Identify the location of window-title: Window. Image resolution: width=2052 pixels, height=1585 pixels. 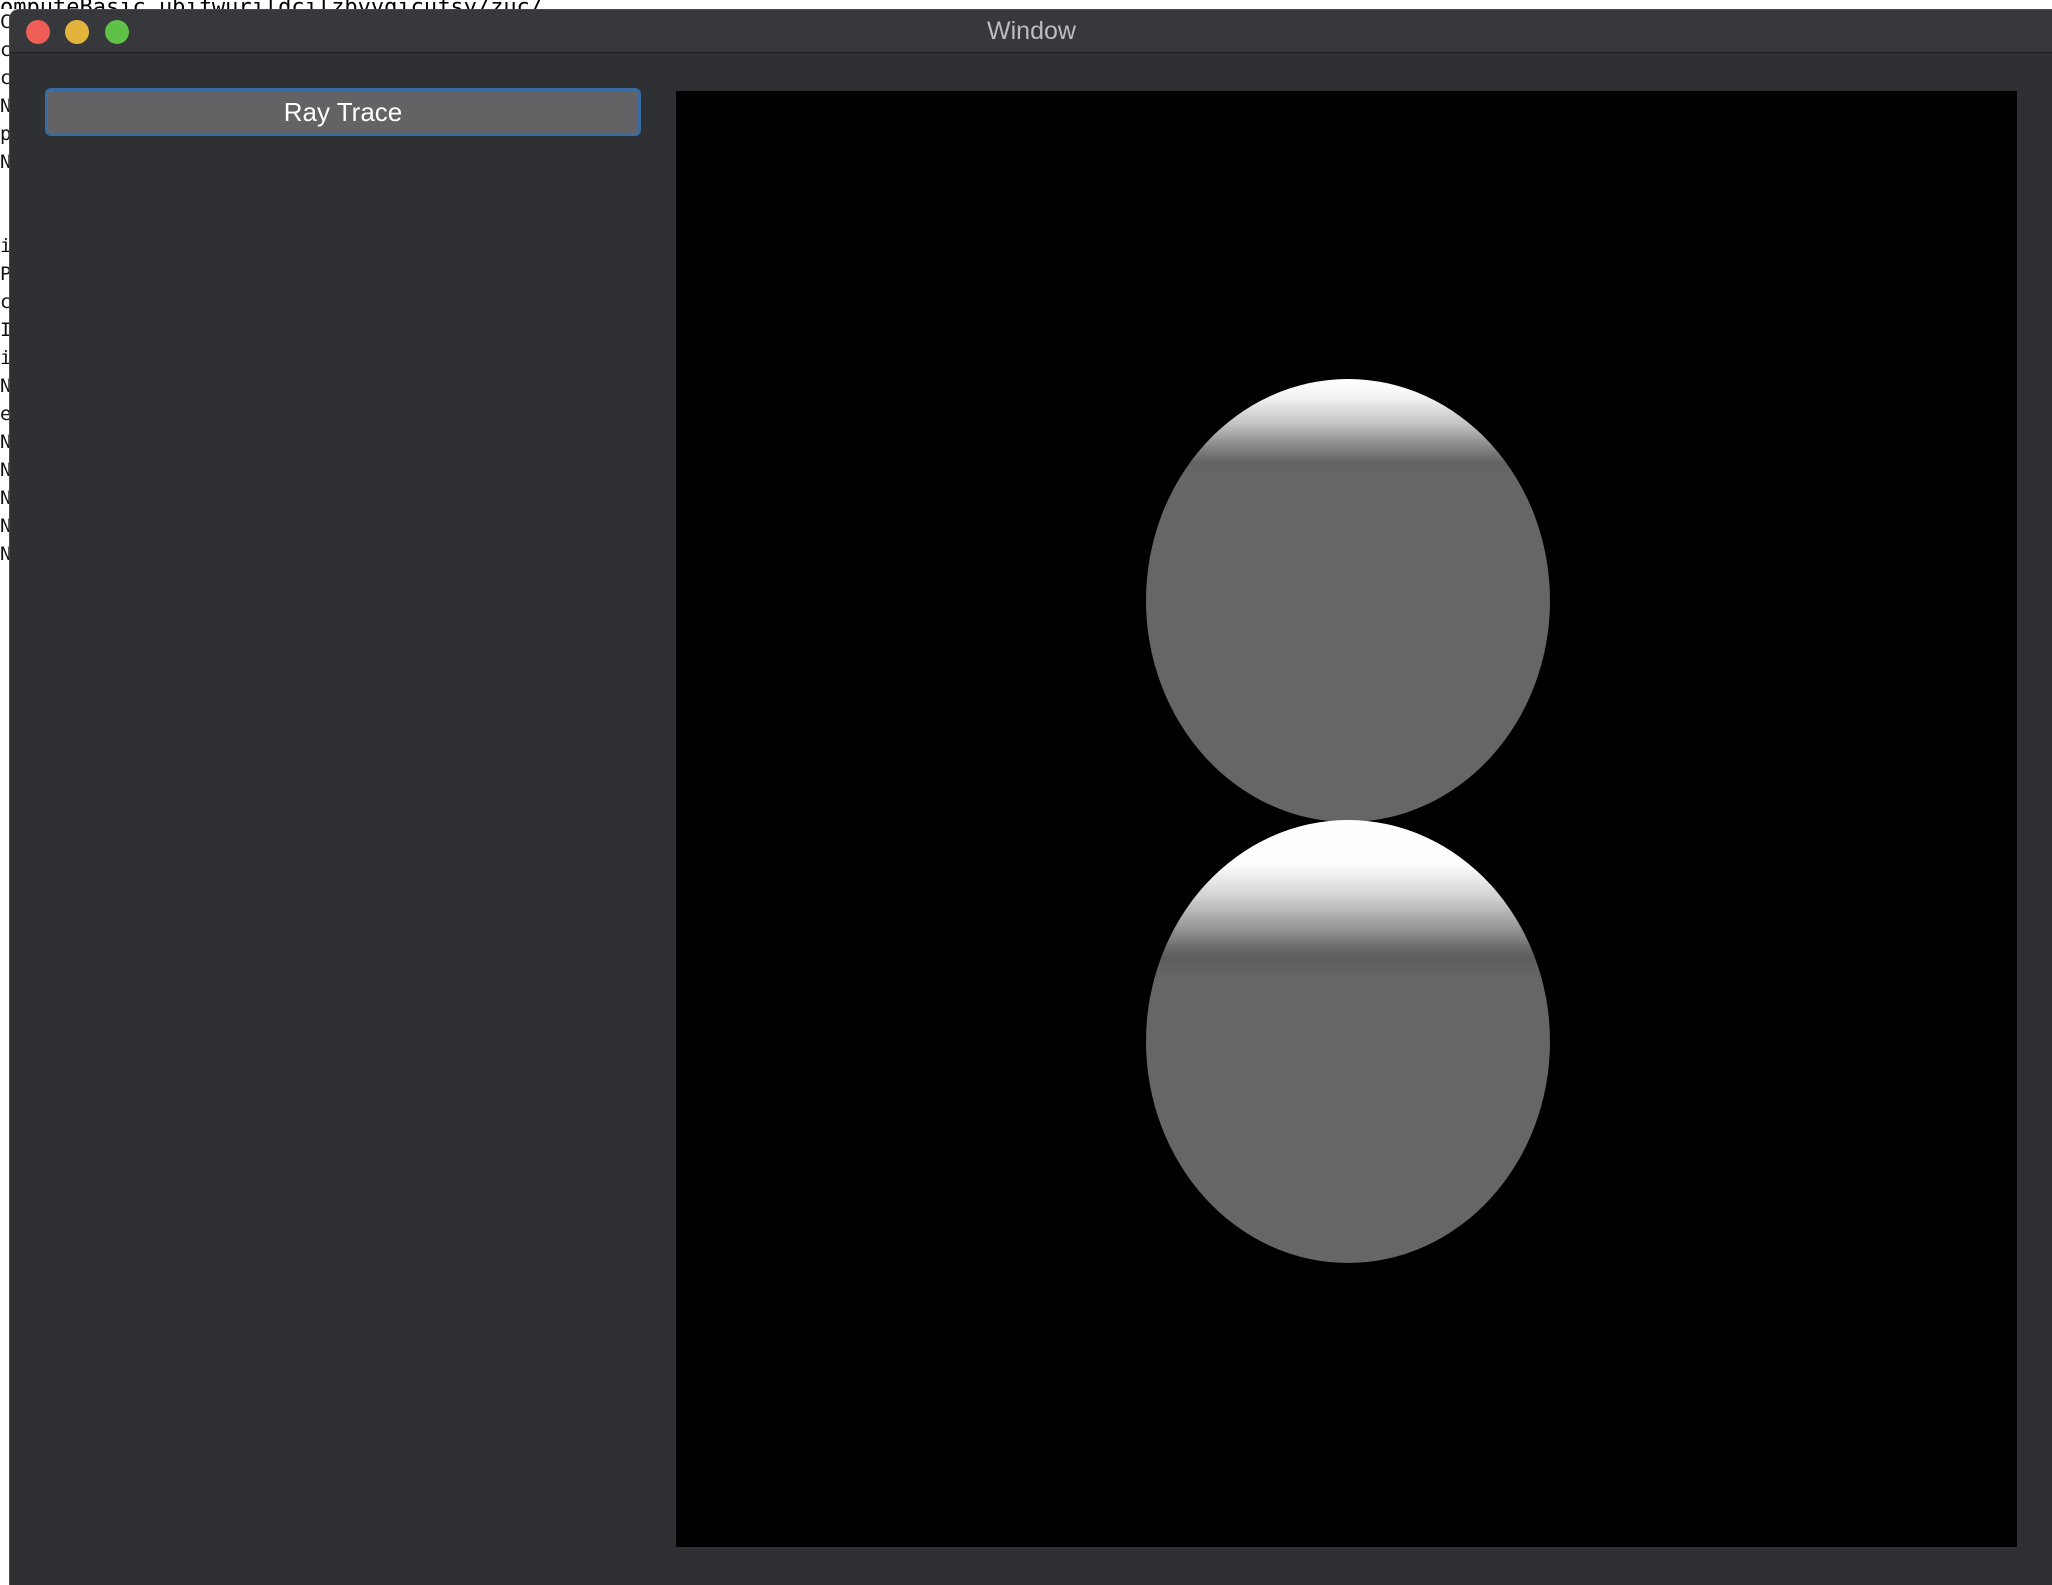
(1031, 31).